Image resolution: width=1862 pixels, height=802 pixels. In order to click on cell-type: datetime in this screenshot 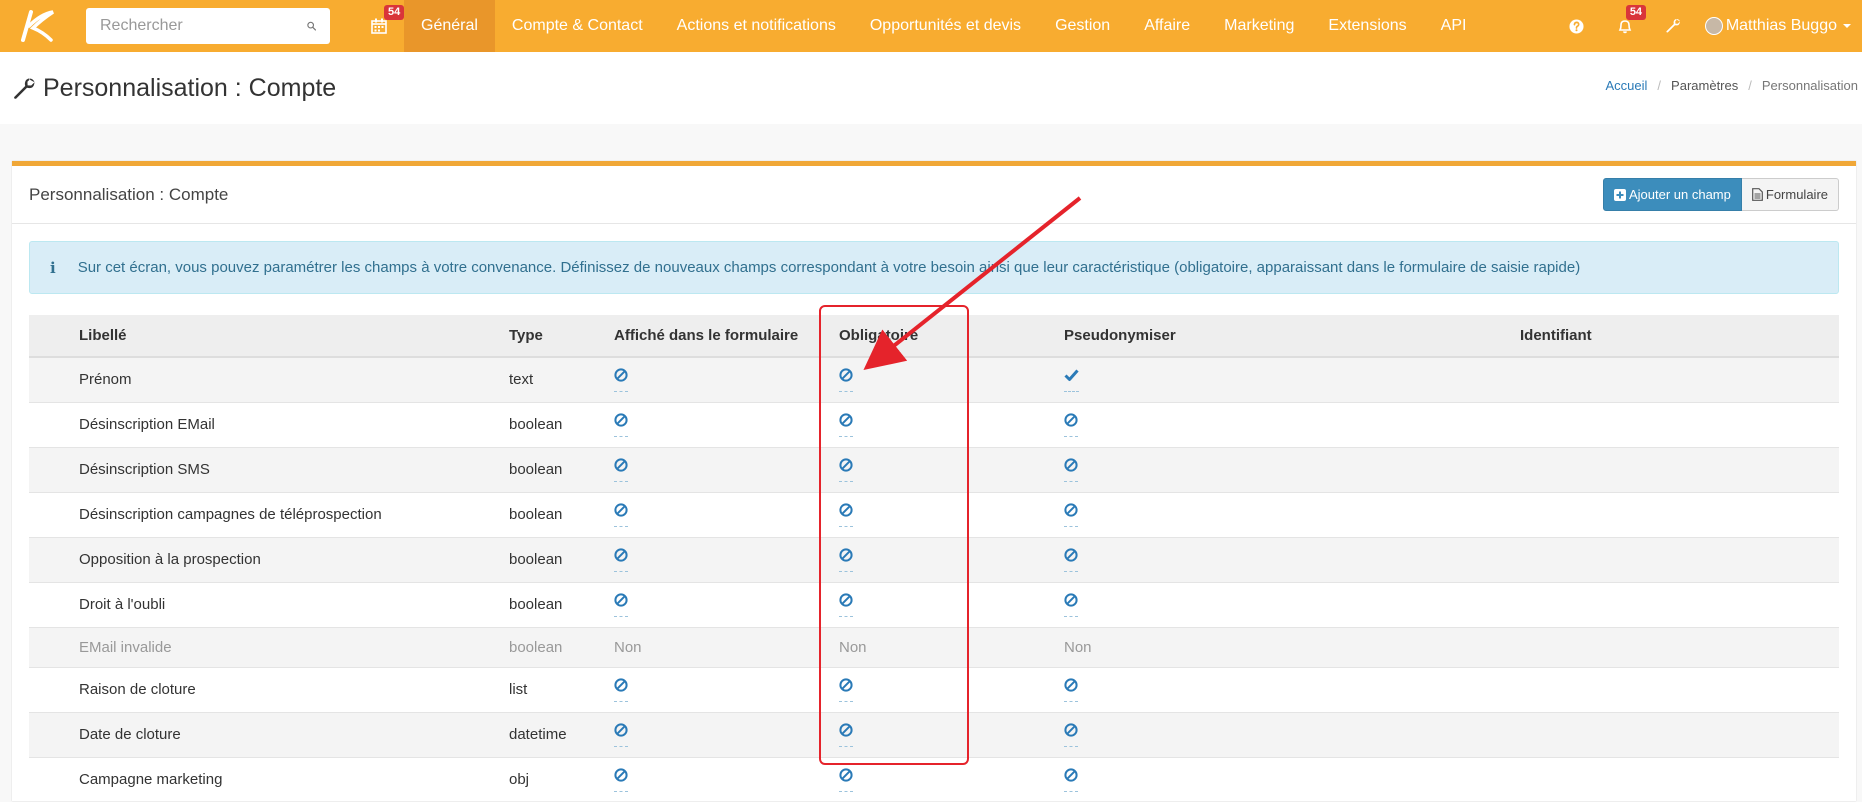, I will do `click(561, 734)`.